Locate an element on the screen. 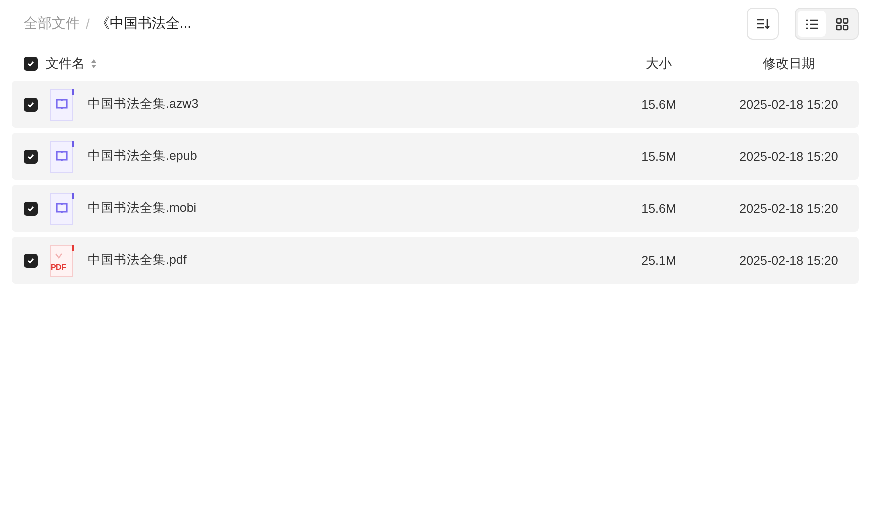  file-size: 15.5M is located at coordinates (659, 157).